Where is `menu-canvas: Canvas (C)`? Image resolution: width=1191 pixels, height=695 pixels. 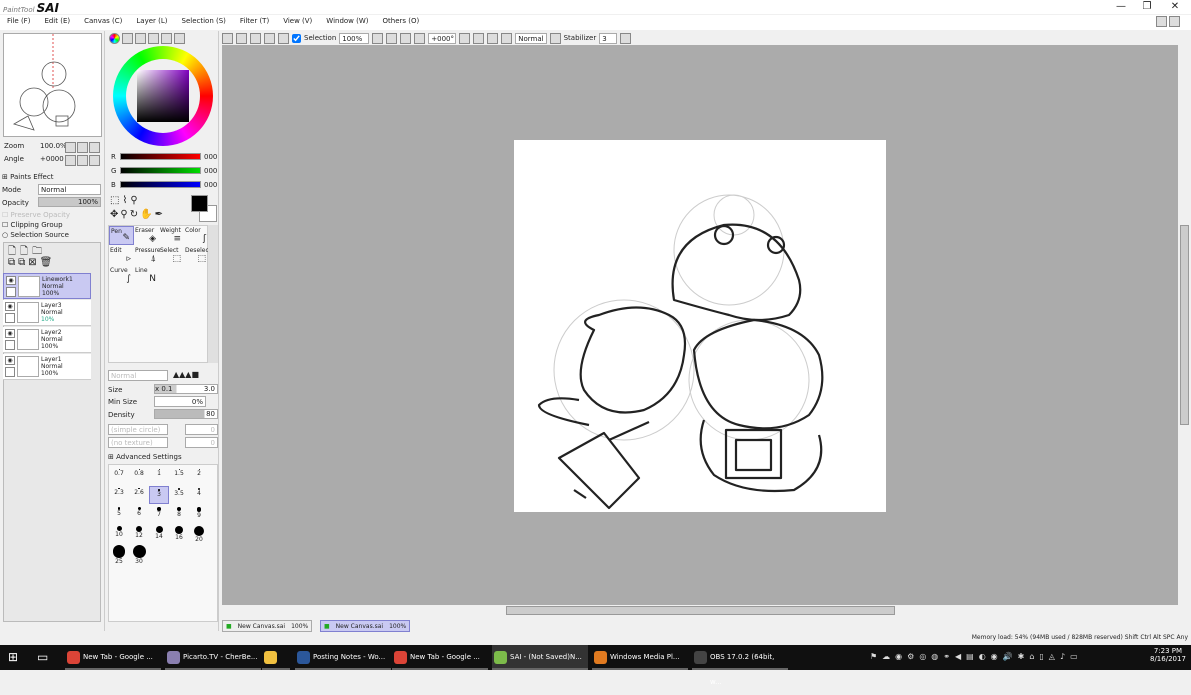 menu-canvas: Canvas (C) is located at coordinates (103, 22).